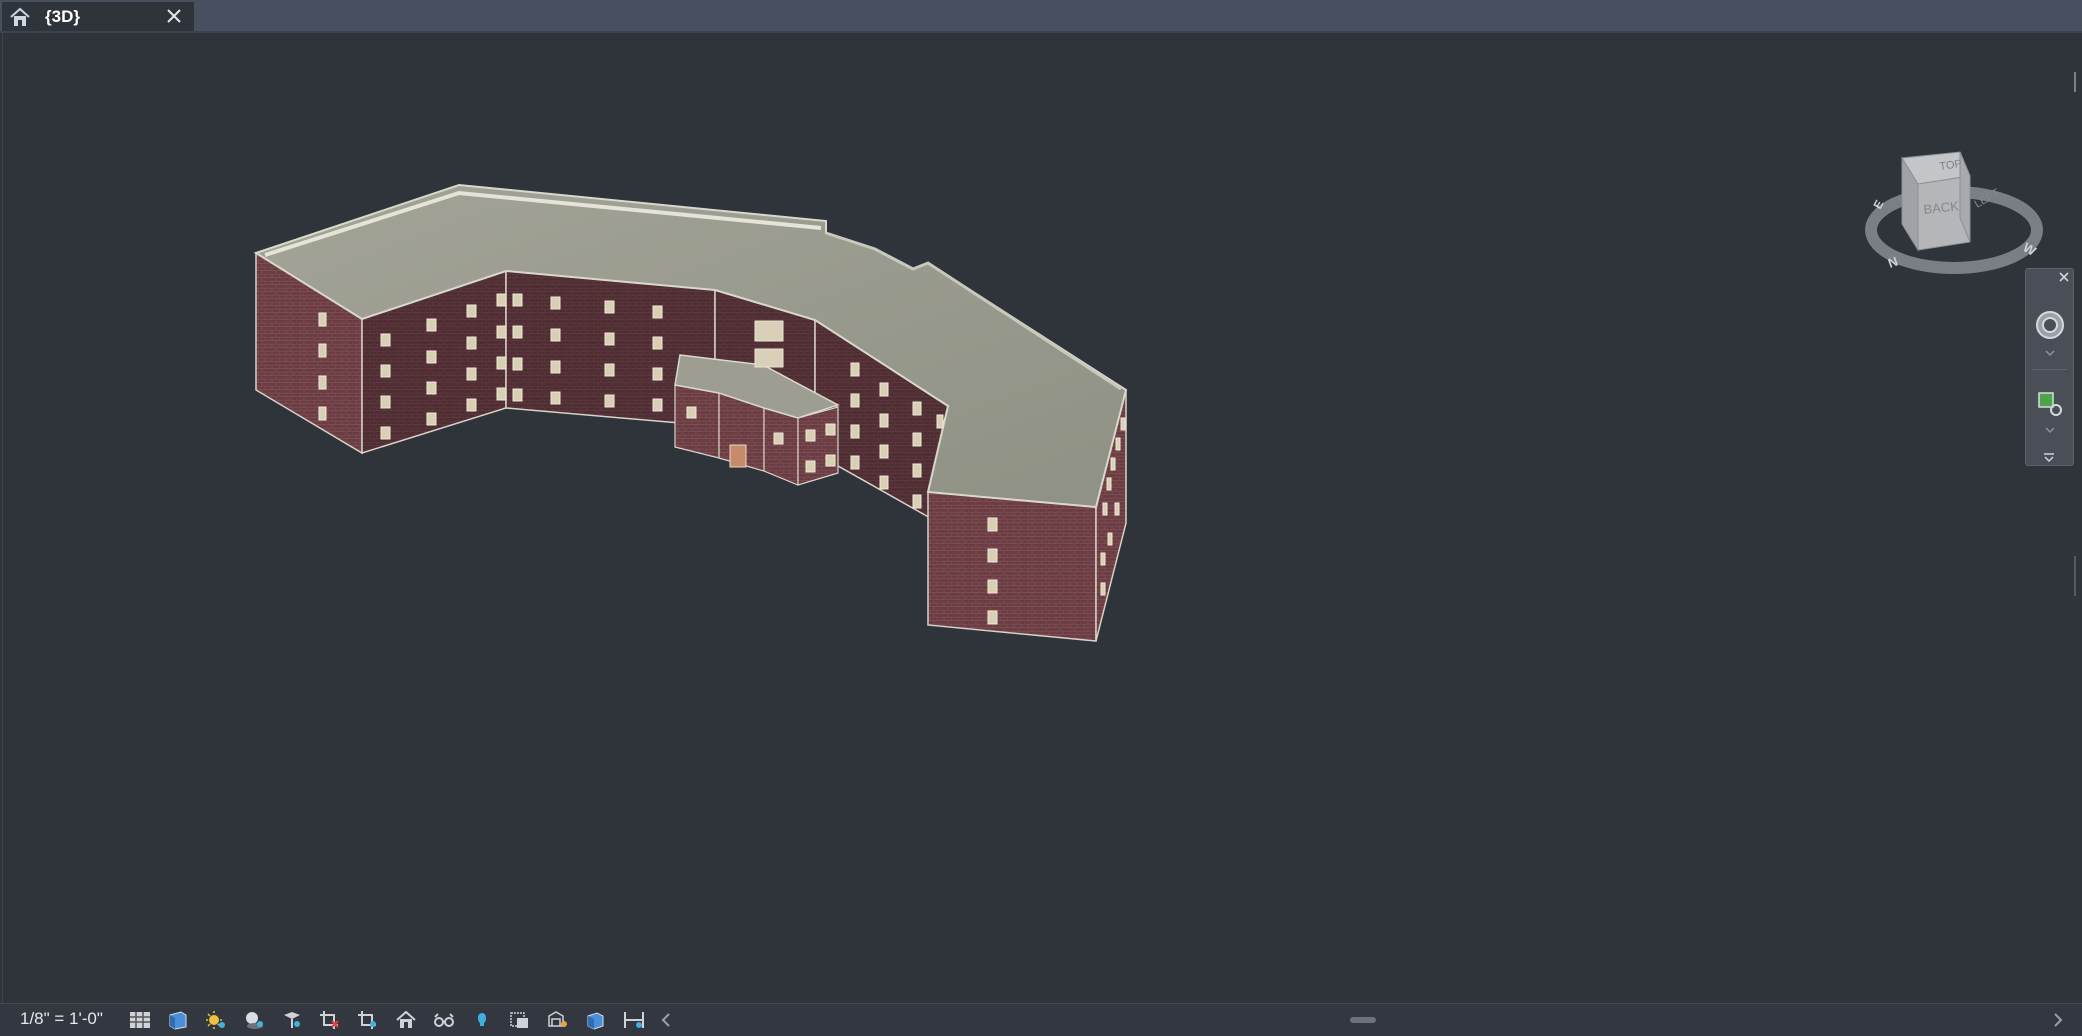  I want to click on view-tab-bar: {3D}, so click(1041, 16).